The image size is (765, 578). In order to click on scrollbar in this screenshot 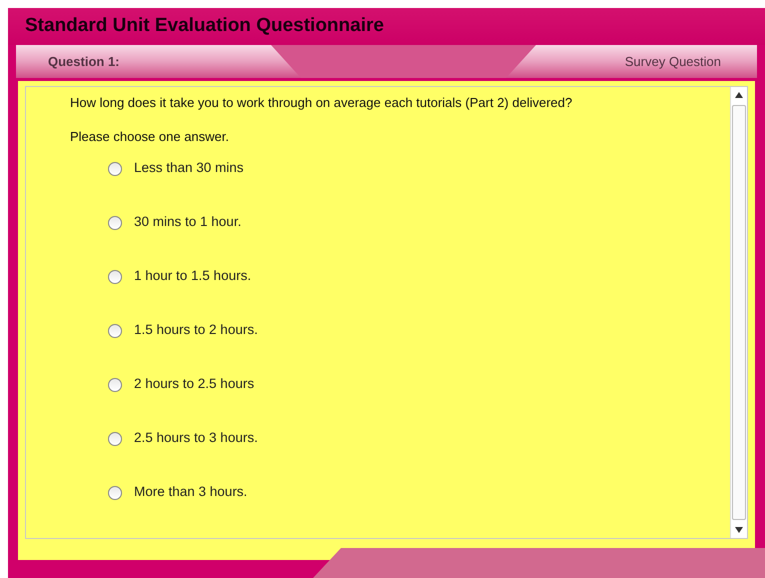, I will do `click(738, 312)`.